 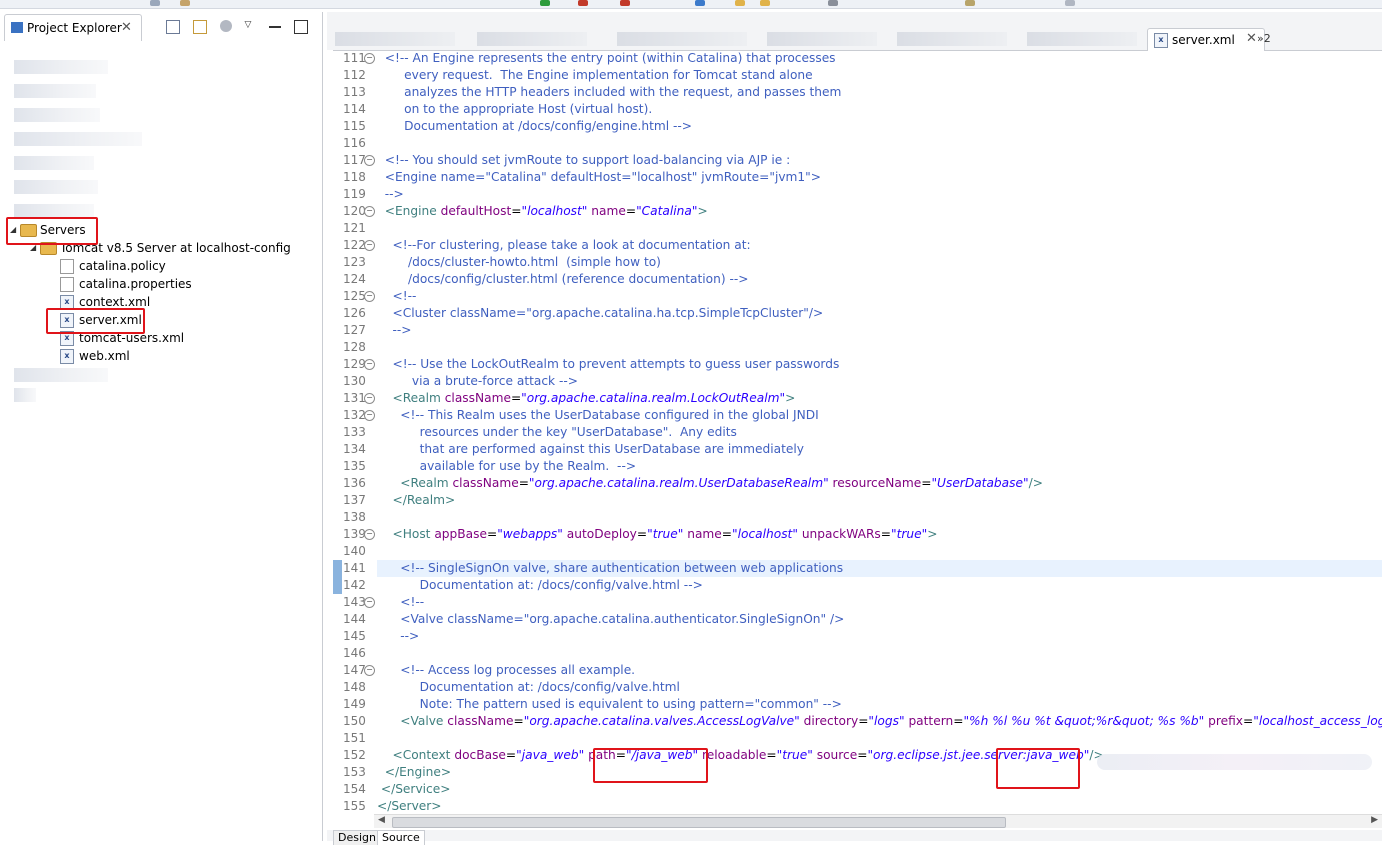 What do you see at coordinates (301, 27) in the screenshot?
I see `maximize-icon` at bounding box center [301, 27].